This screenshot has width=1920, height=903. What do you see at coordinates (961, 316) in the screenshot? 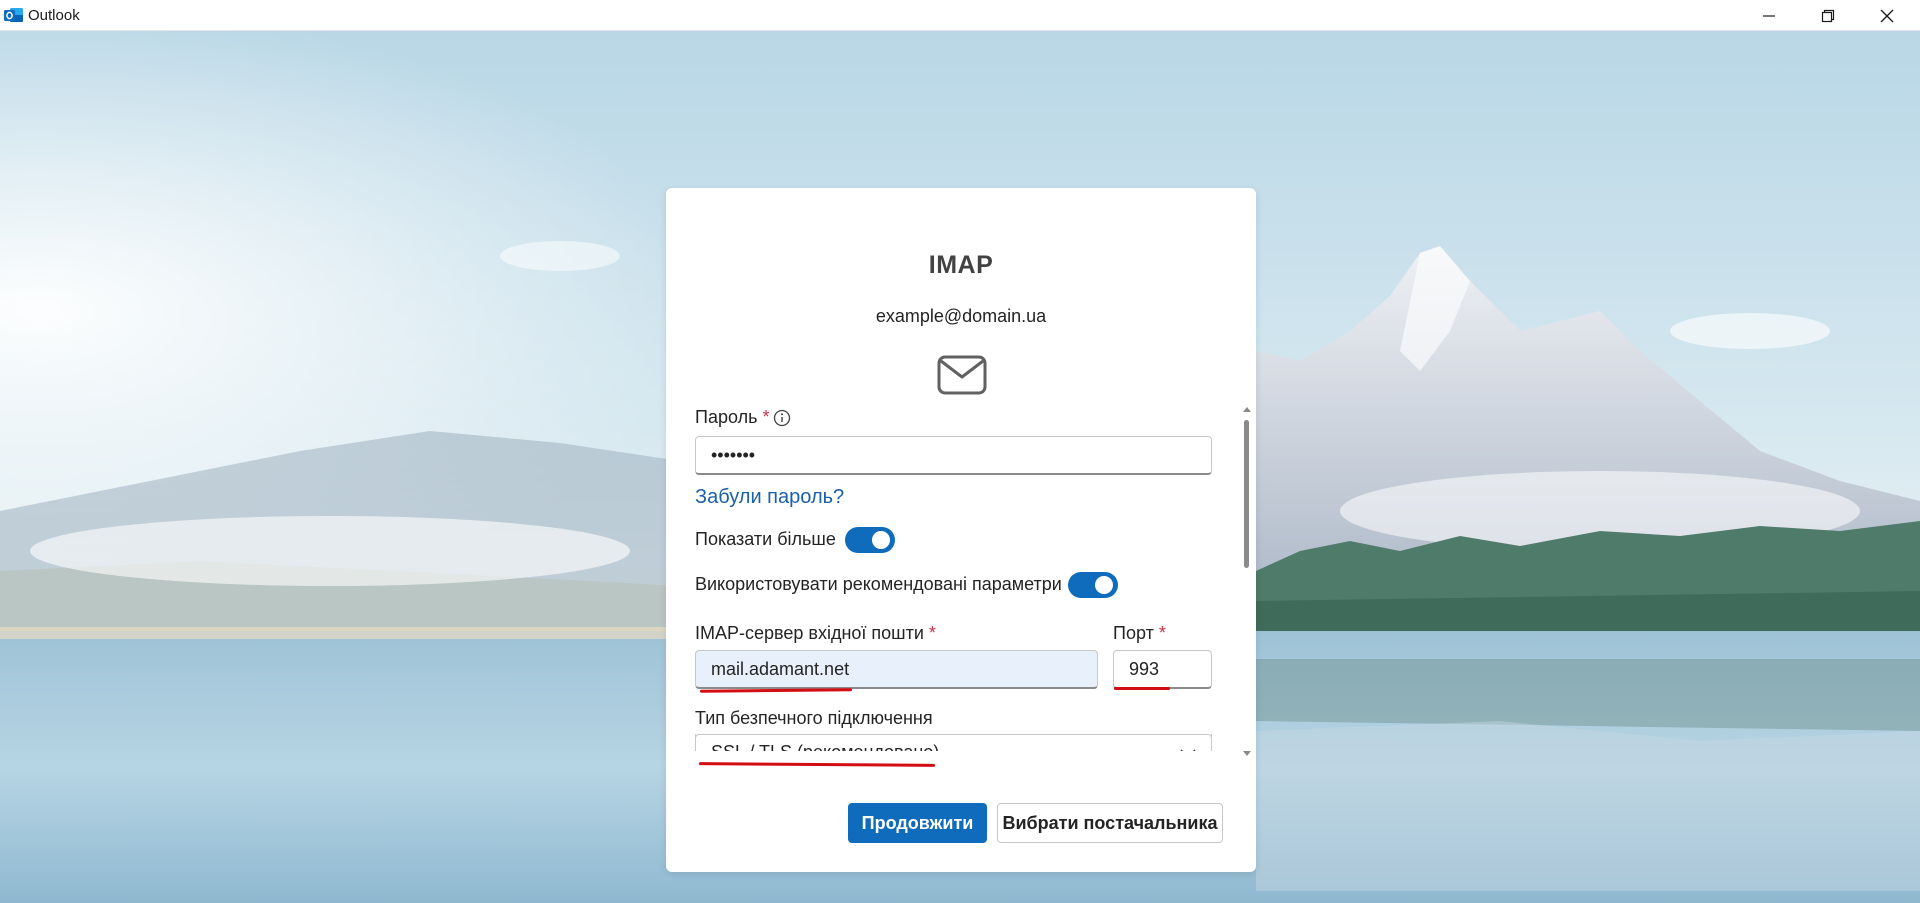
I see `account-email: example@domain.ua` at bounding box center [961, 316].